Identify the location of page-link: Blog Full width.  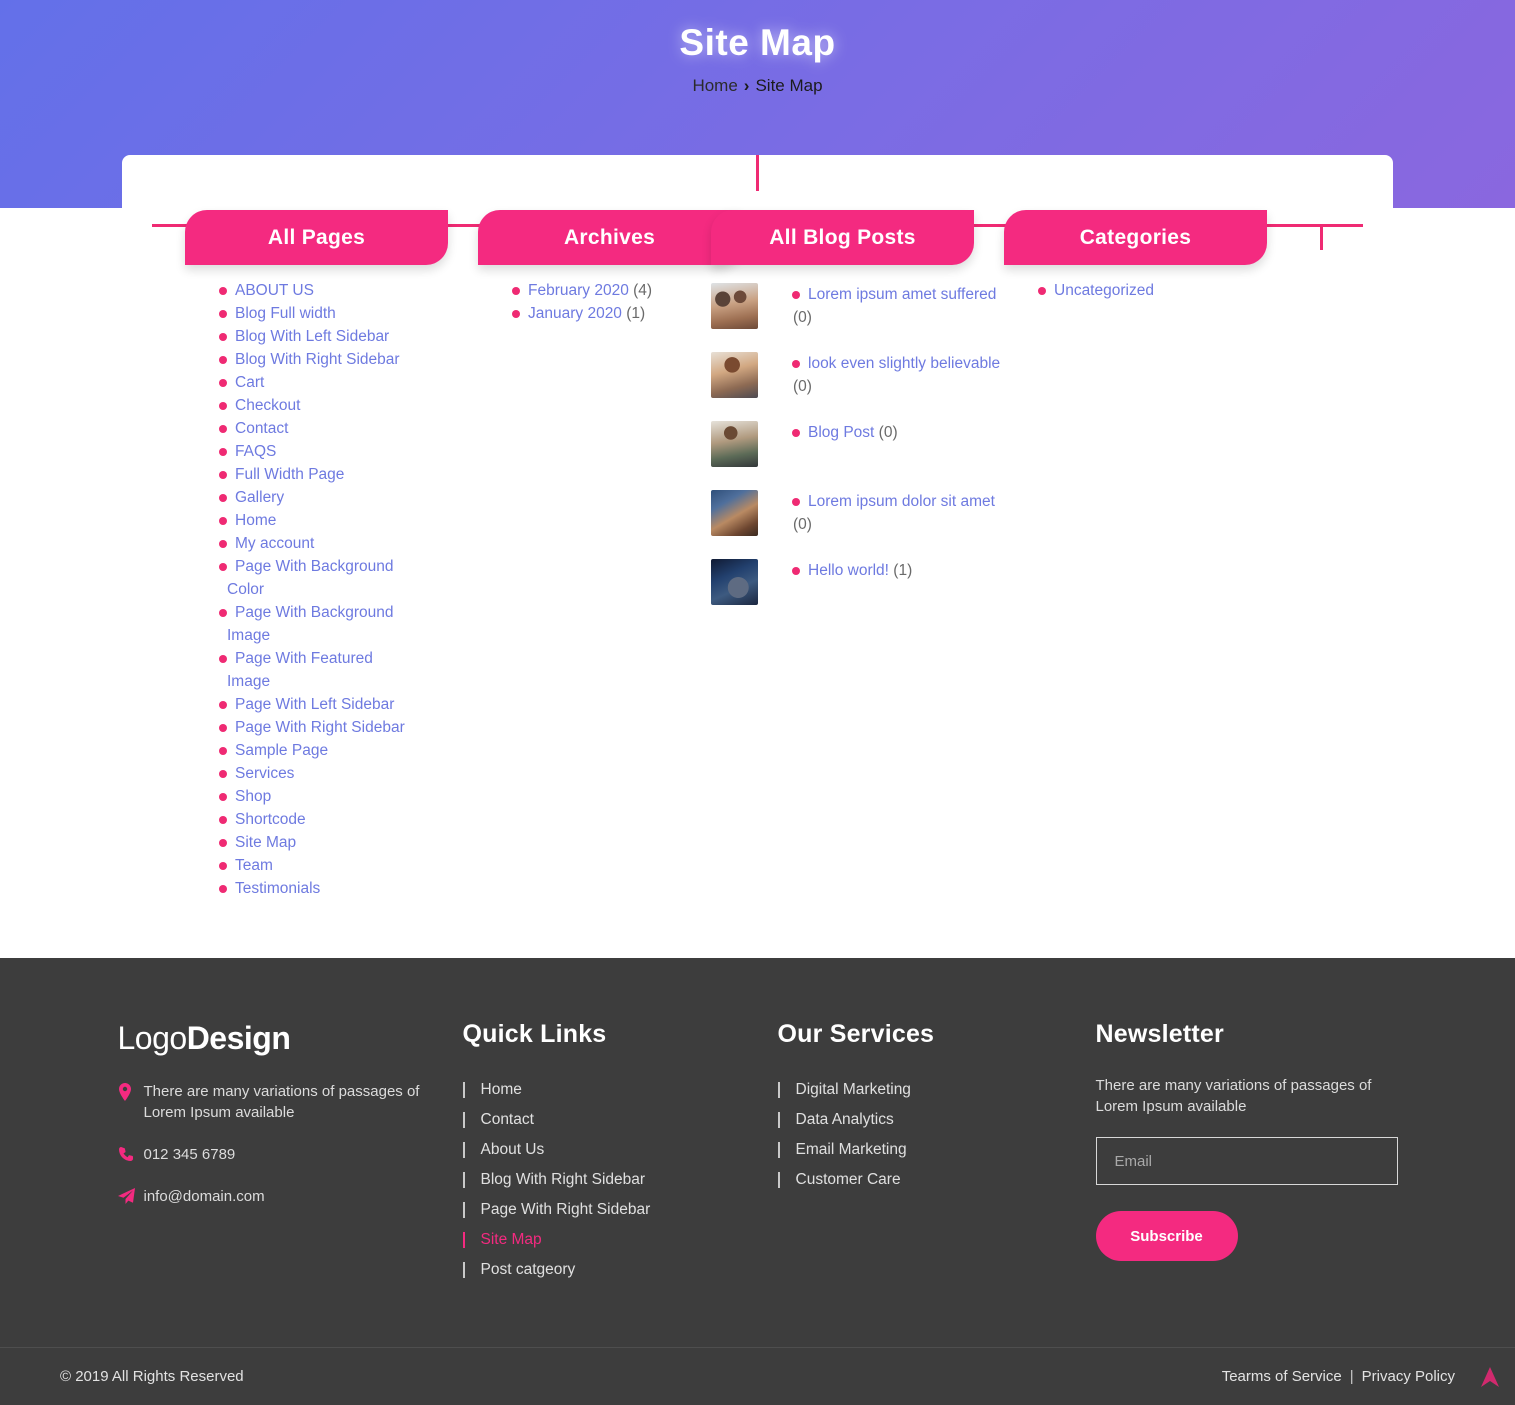
(285, 313).